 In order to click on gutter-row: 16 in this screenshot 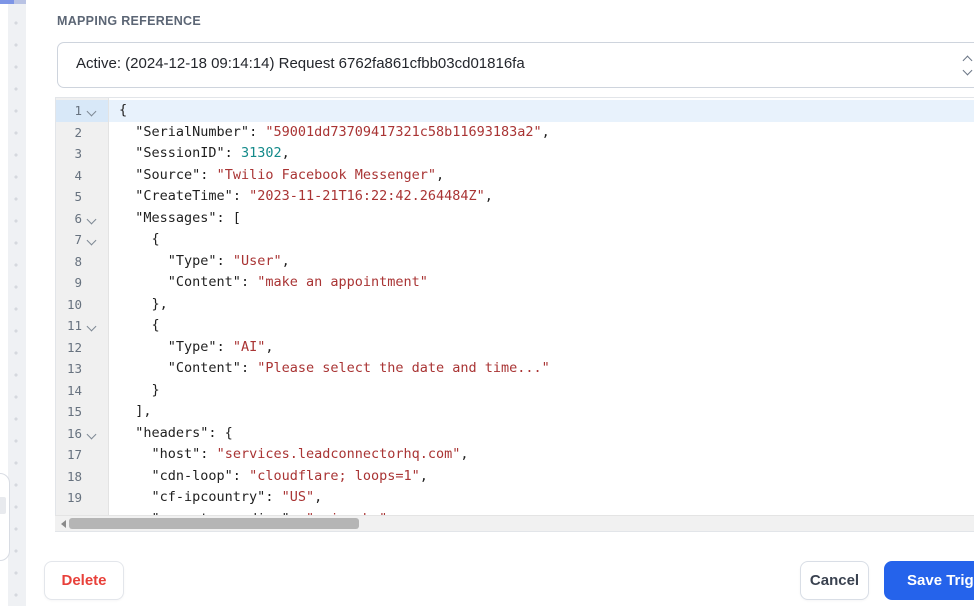, I will do `click(82, 434)`.